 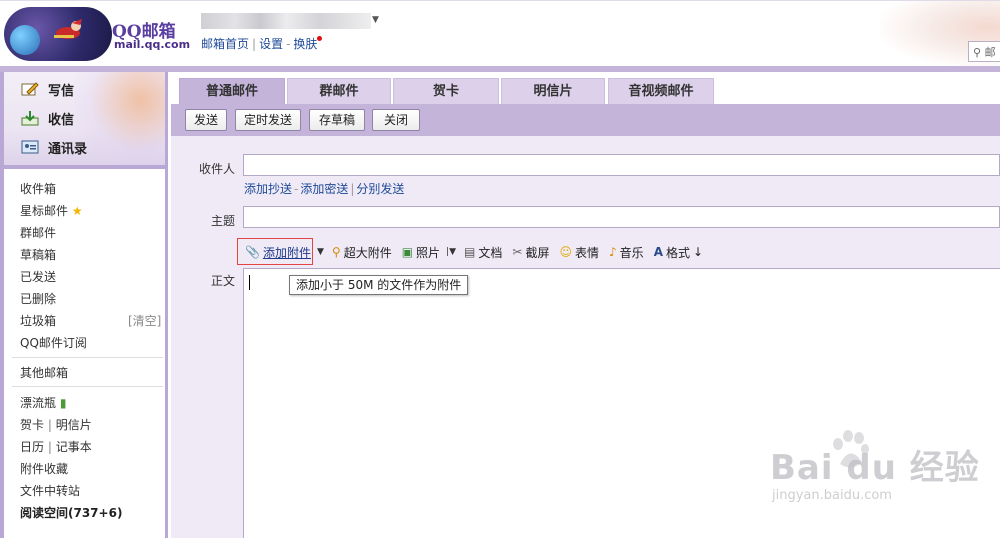 What do you see at coordinates (68, 29) in the screenshot?
I see `santa-graphic` at bounding box center [68, 29].